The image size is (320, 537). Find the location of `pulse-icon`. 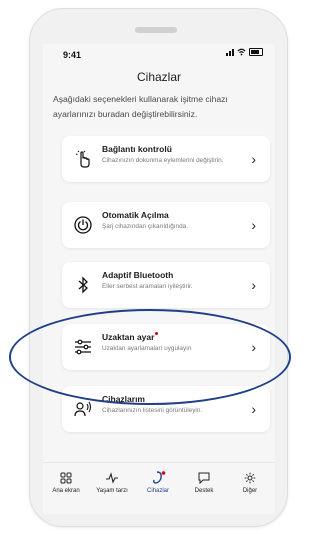

pulse-icon is located at coordinates (112, 478).